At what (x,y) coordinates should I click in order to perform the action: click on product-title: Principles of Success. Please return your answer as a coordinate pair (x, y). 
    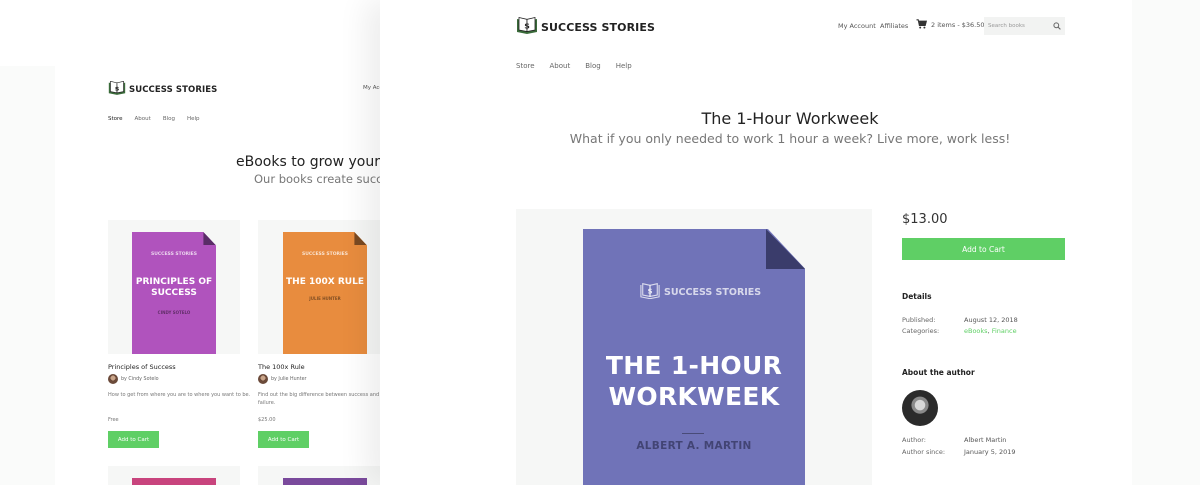
    Looking at the image, I should click on (142, 367).